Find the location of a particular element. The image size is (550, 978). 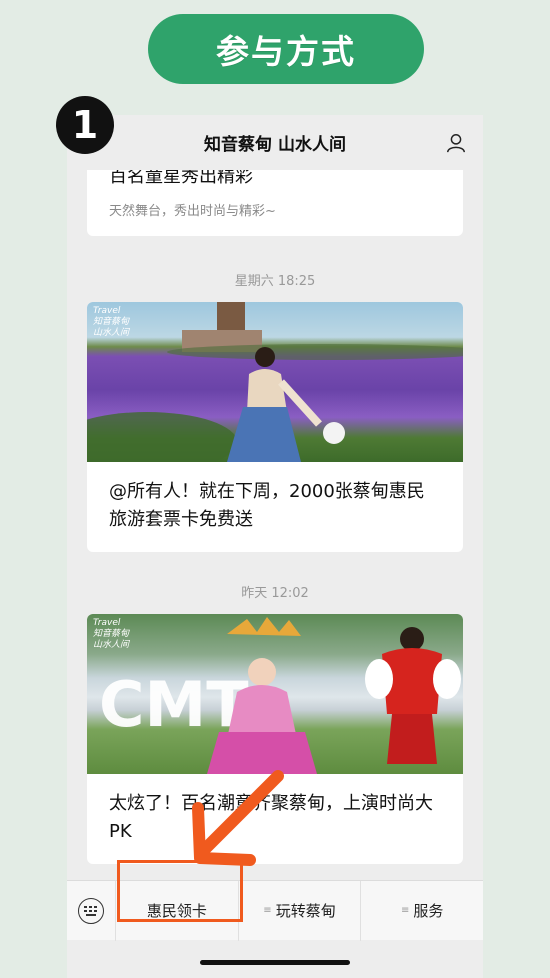

menu-label: 服务 is located at coordinates (428, 911).